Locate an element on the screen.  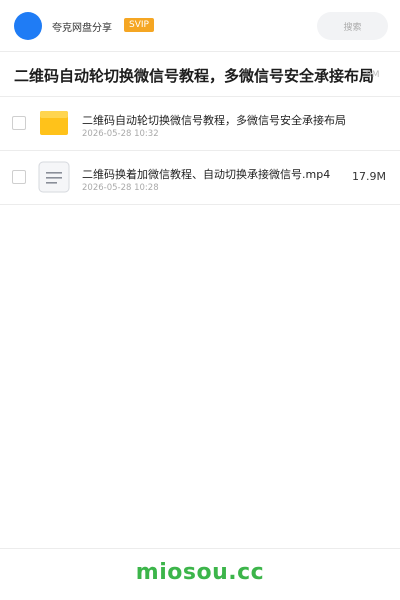
file-size: 17.9M is located at coordinates (369, 176).